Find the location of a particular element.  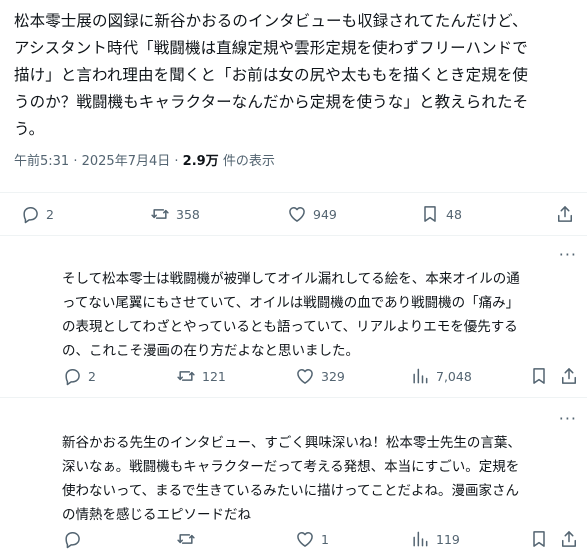

reply-view-count: 119 is located at coordinates (448, 539).